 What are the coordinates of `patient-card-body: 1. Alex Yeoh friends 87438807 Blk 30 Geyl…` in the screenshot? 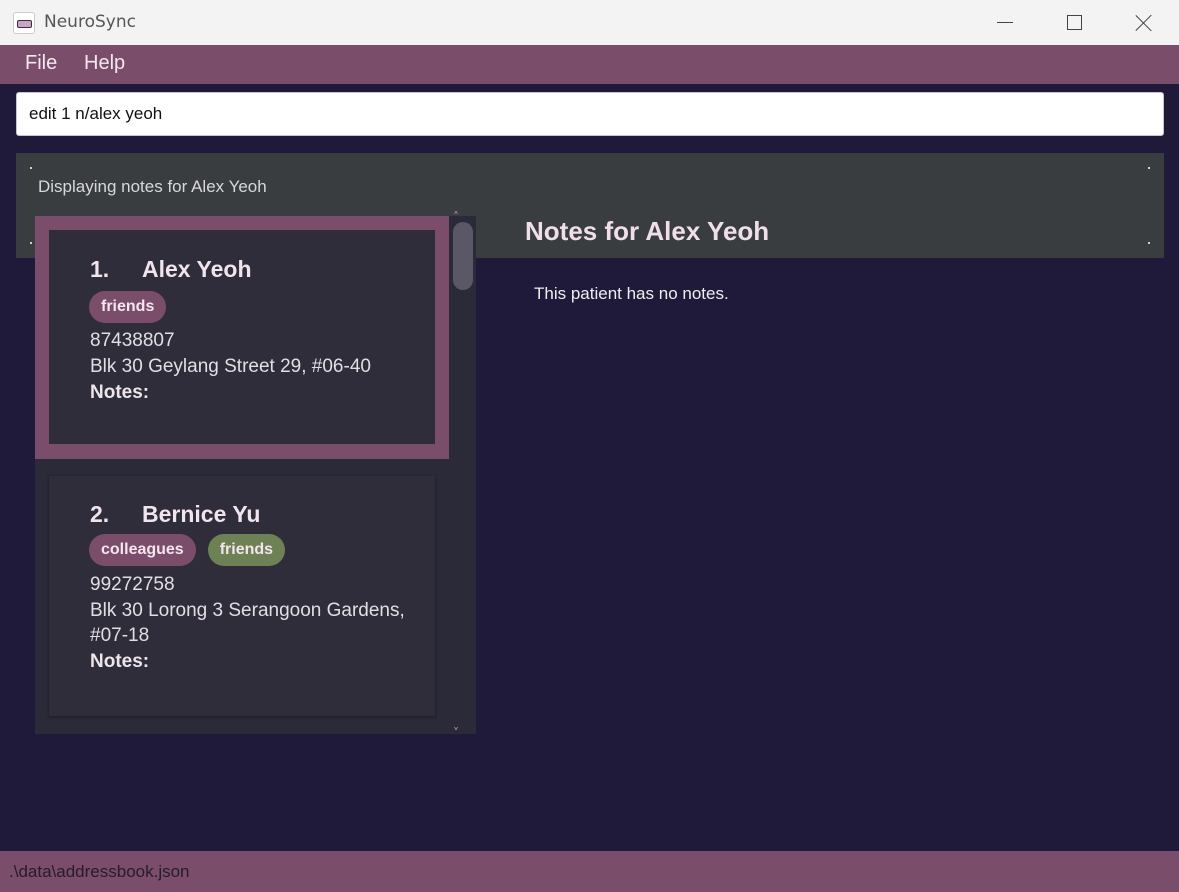 It's located at (242, 337).